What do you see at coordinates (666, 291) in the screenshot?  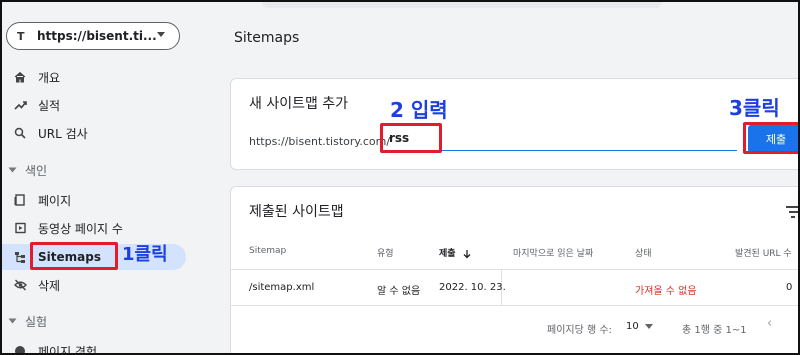 I see `cell-status: 가져올 수 없음` at bounding box center [666, 291].